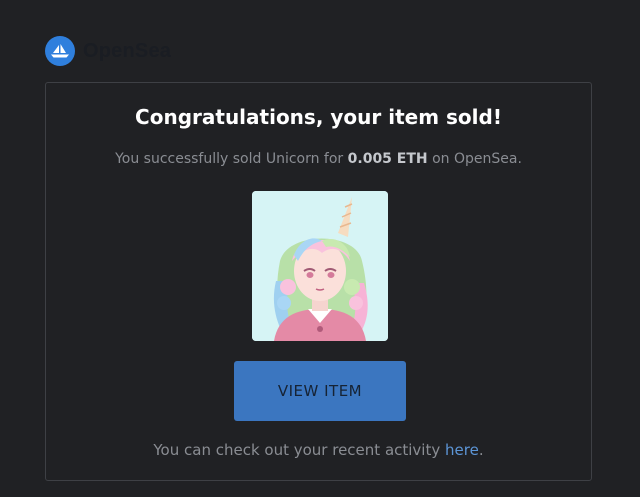 The width and height of the screenshot is (640, 497). I want to click on footer-suffix: ., so click(481, 450).